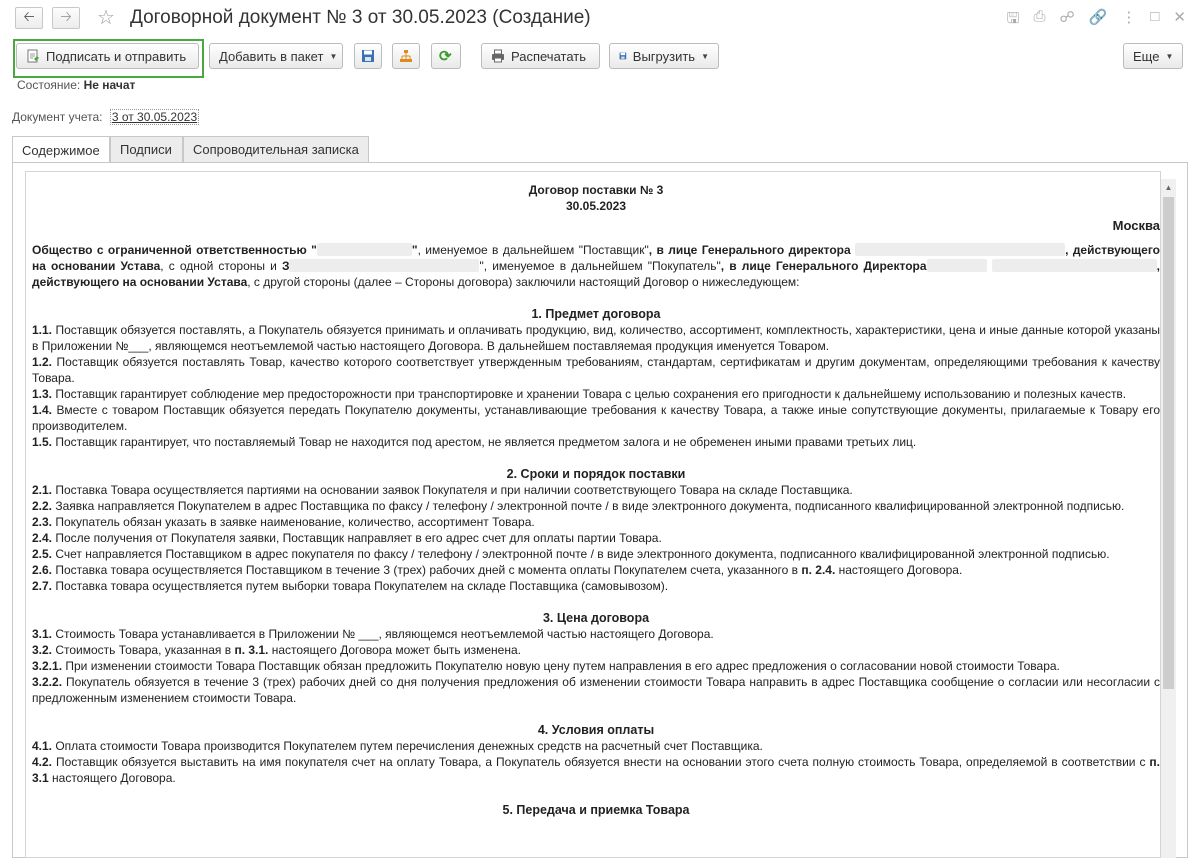 The width and height of the screenshot is (1200, 858). Describe the element at coordinates (276, 149) in the screenshot. I see `tab-cover-note: Сопроводительная записка` at that location.